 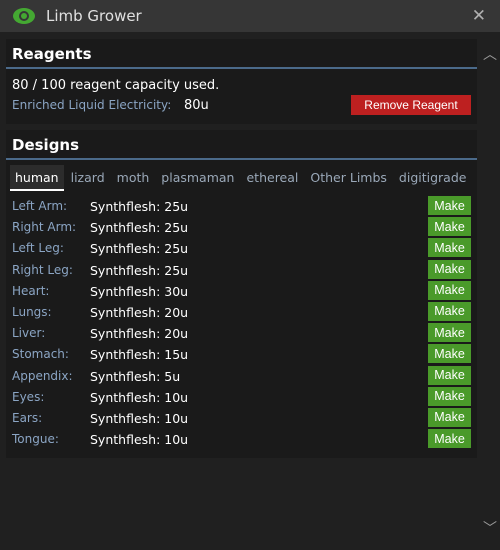 I want to click on tab-lizard: lizard, so click(x=88, y=178).